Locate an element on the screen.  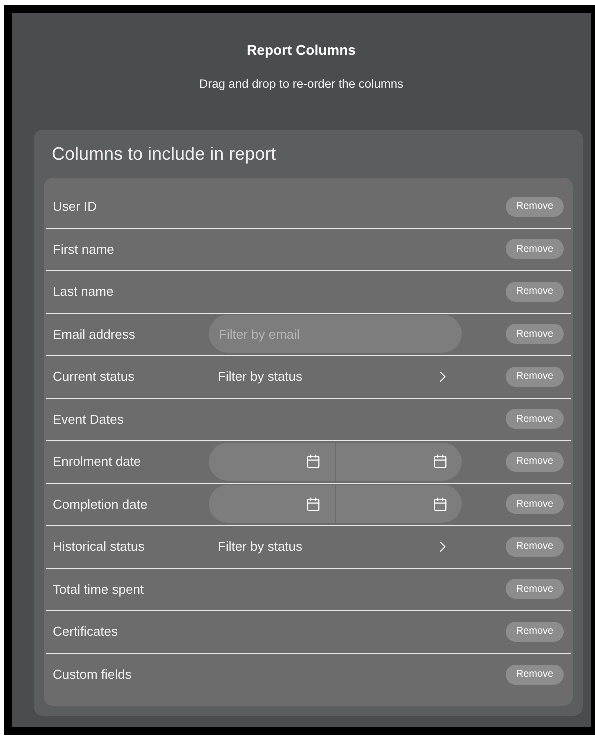
column-label: User ID is located at coordinates (75, 206).